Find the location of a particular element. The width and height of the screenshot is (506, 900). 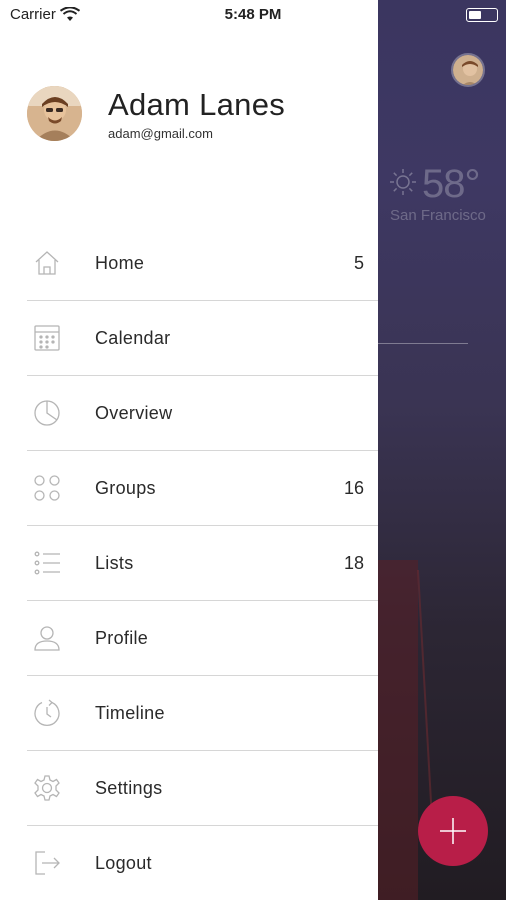

plus-icon is located at coordinates (453, 831).